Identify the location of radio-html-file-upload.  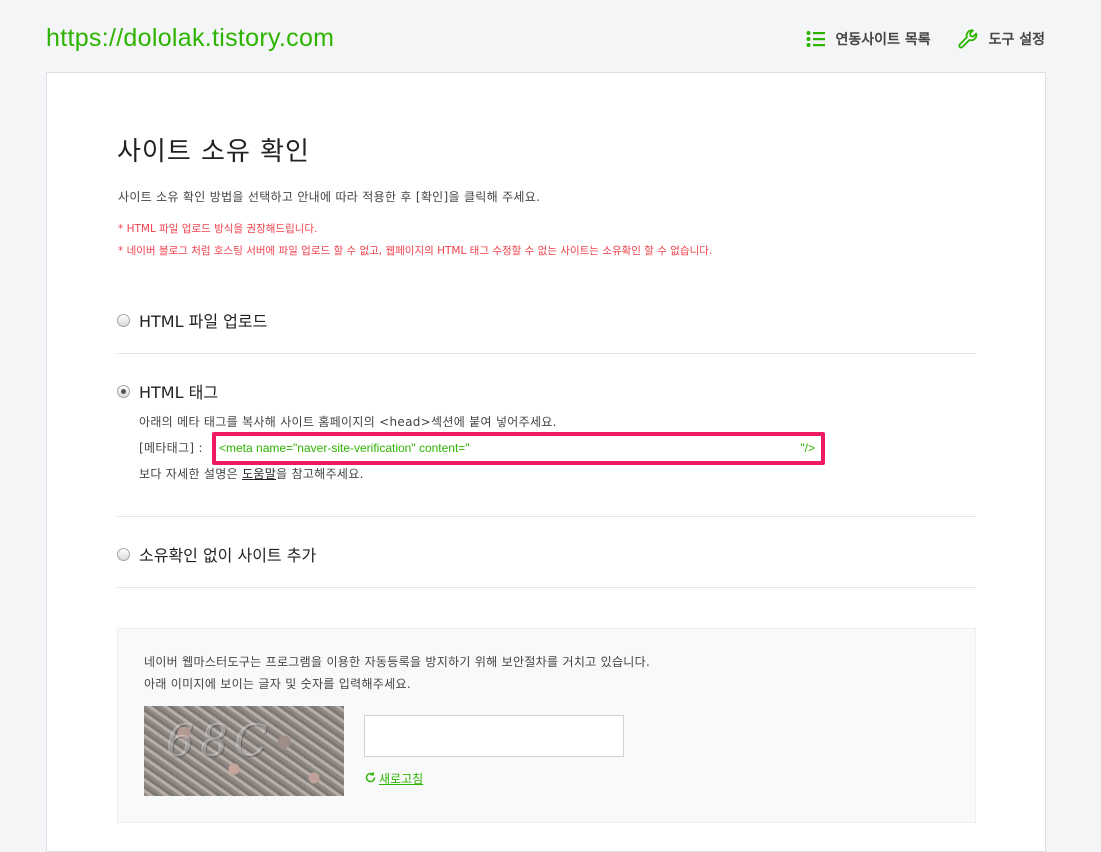
(123, 320).